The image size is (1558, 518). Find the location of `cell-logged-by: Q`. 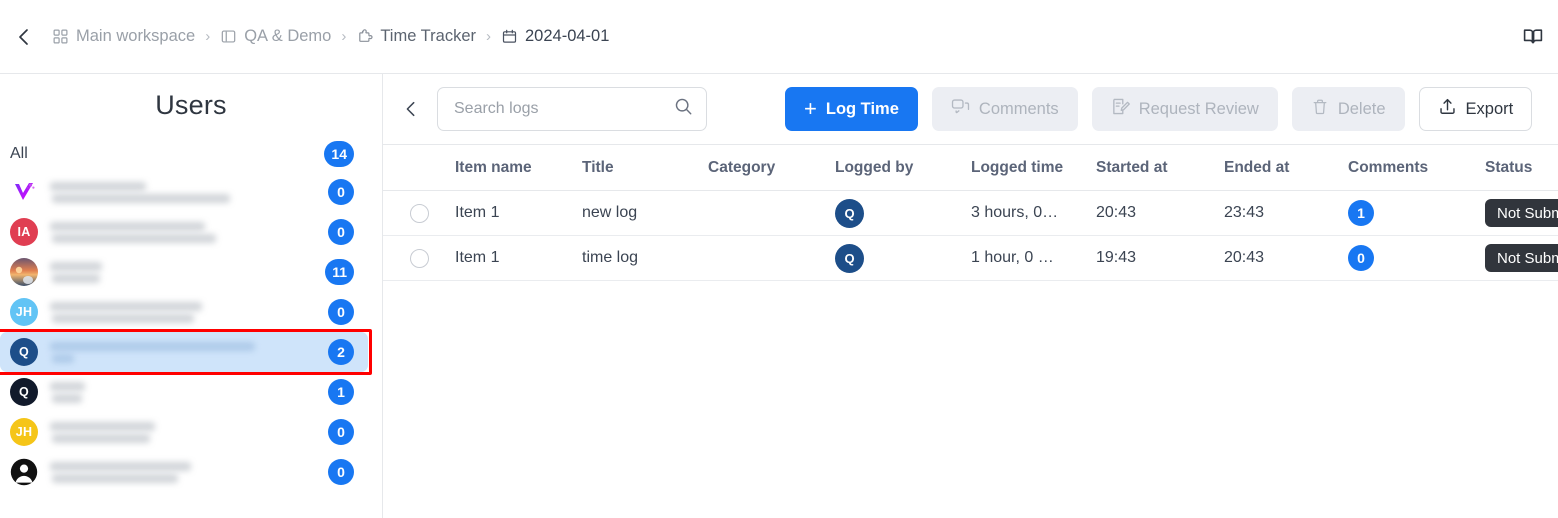

cell-logged-by: Q is located at coordinates (903, 258).